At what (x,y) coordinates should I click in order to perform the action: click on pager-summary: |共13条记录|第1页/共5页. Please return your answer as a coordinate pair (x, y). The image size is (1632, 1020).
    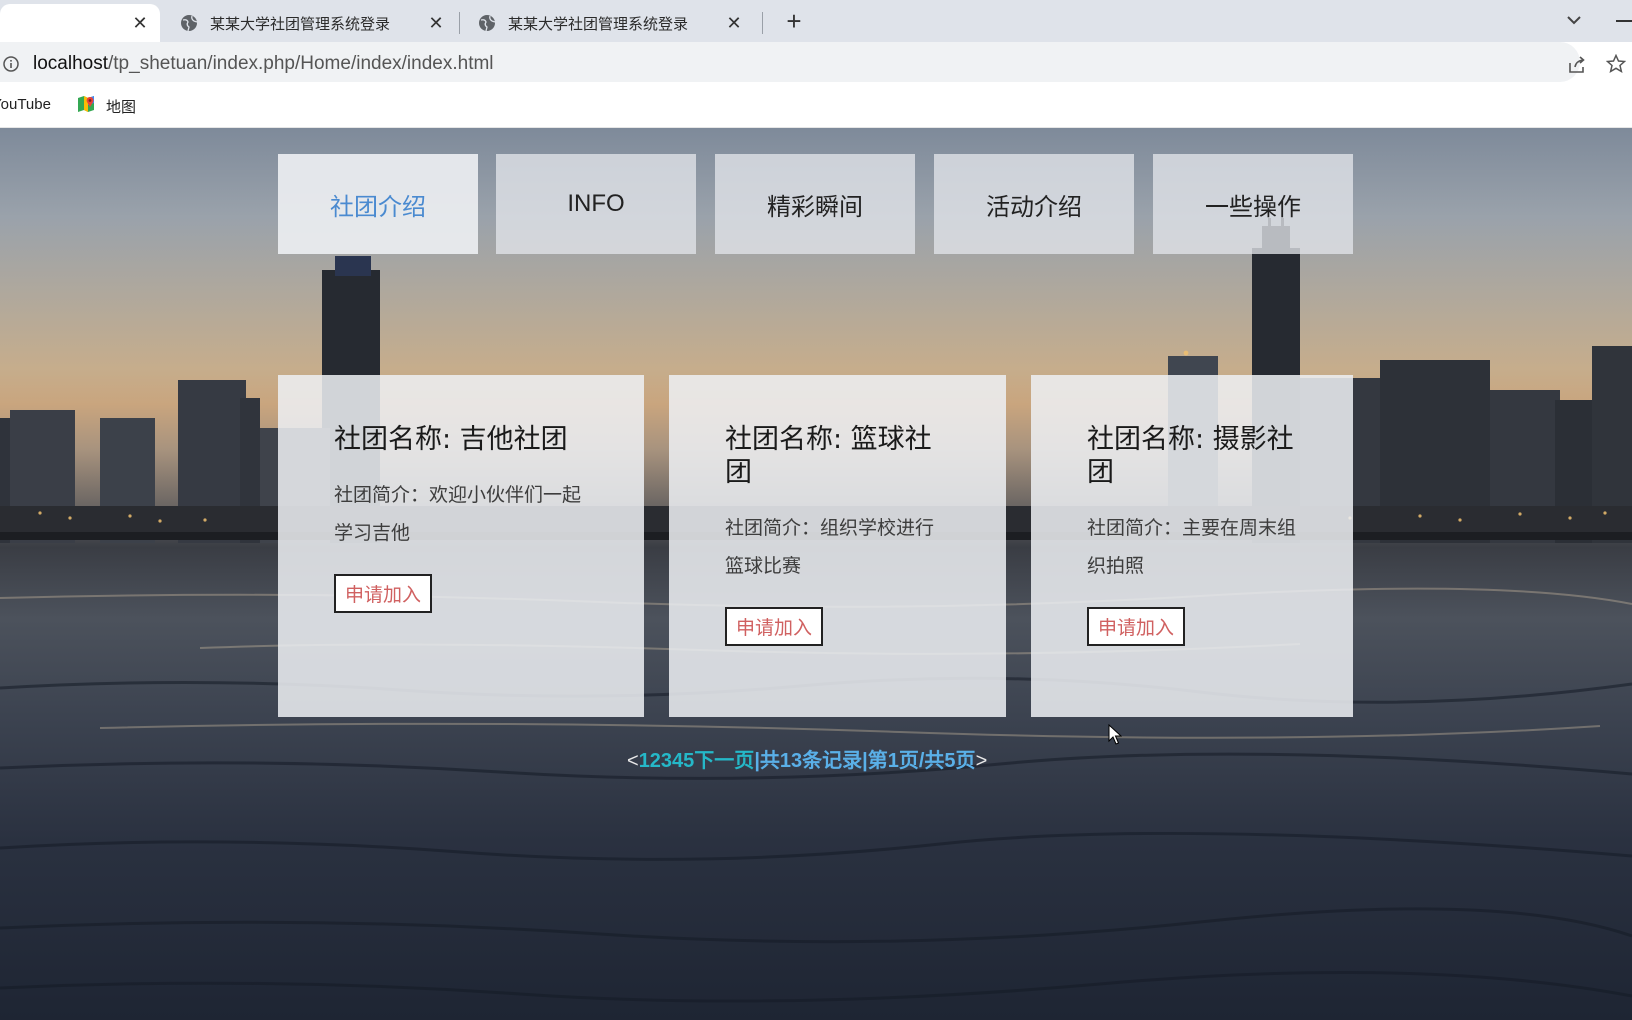
    Looking at the image, I should click on (865, 761).